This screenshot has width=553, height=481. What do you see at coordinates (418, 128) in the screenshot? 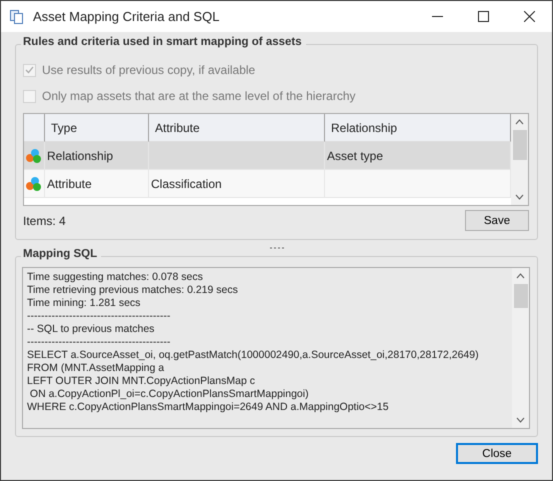
I see `column-header: Relationship` at bounding box center [418, 128].